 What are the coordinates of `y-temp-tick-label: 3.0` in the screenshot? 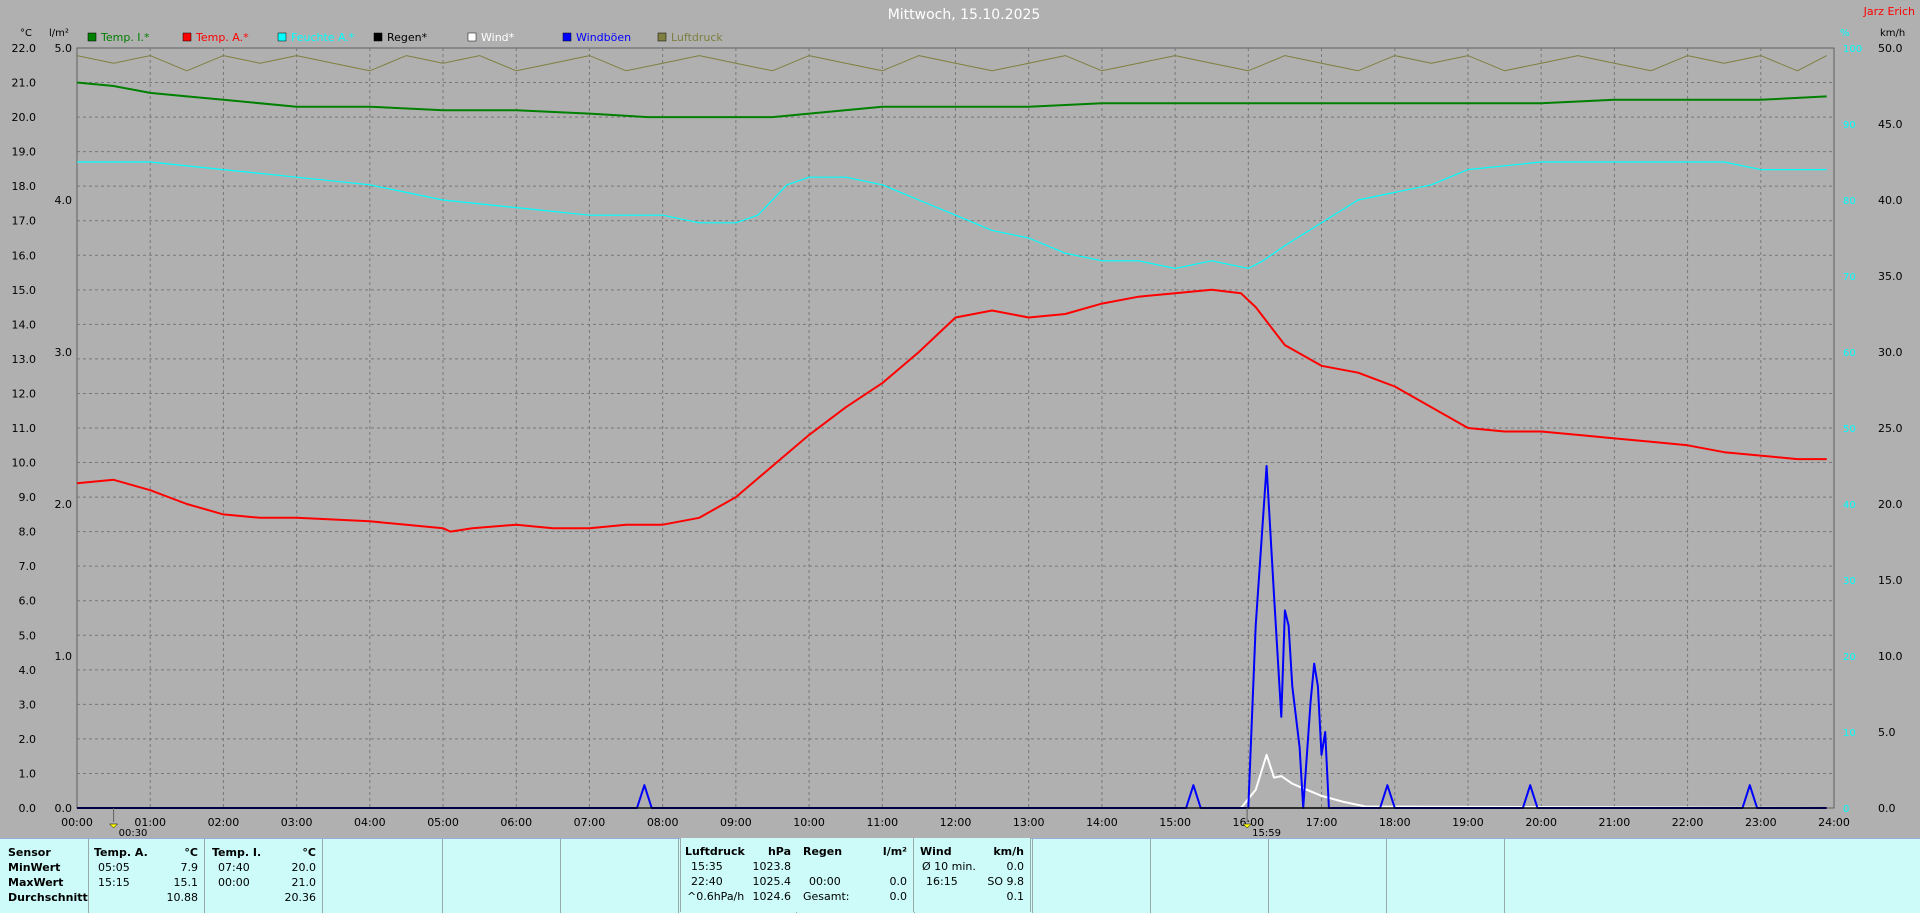 It's located at (28, 704).